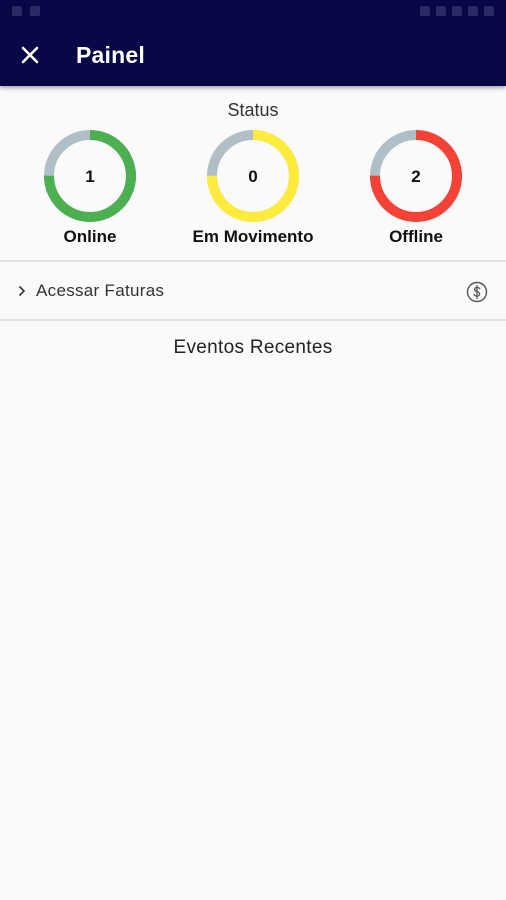 Image resolution: width=506 pixels, height=900 pixels. I want to click on close-button, so click(30, 55).